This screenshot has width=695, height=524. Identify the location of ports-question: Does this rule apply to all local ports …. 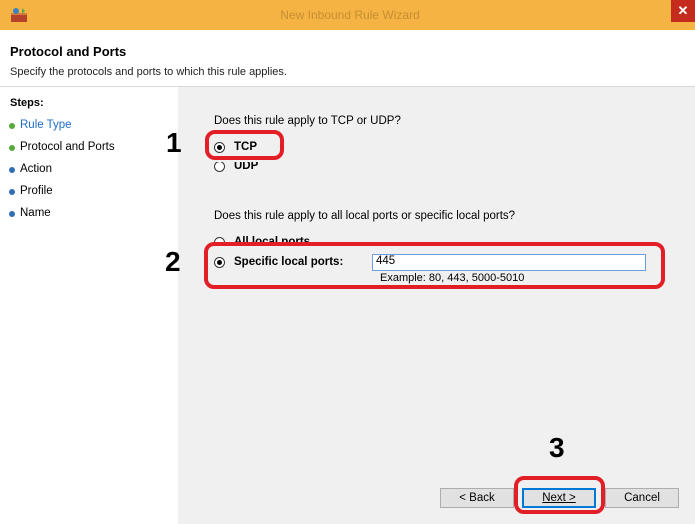
(365, 216).